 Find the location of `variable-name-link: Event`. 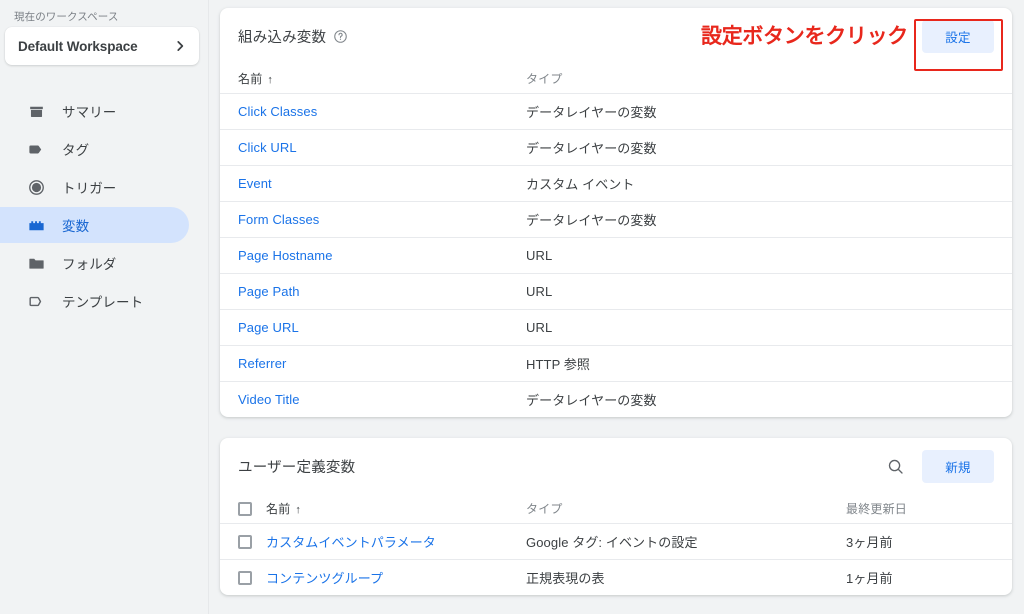

variable-name-link: Event is located at coordinates (255, 183).